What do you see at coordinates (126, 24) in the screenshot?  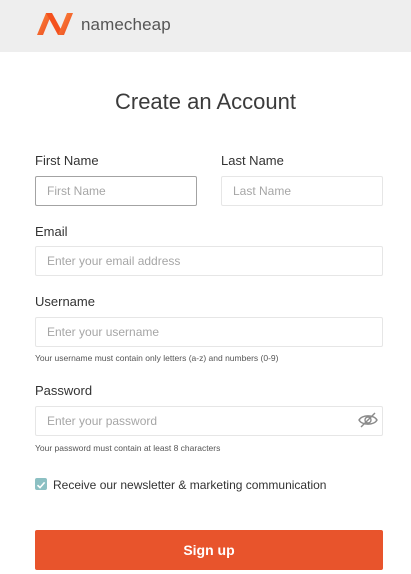 I see `brand-name: namecheap` at bounding box center [126, 24].